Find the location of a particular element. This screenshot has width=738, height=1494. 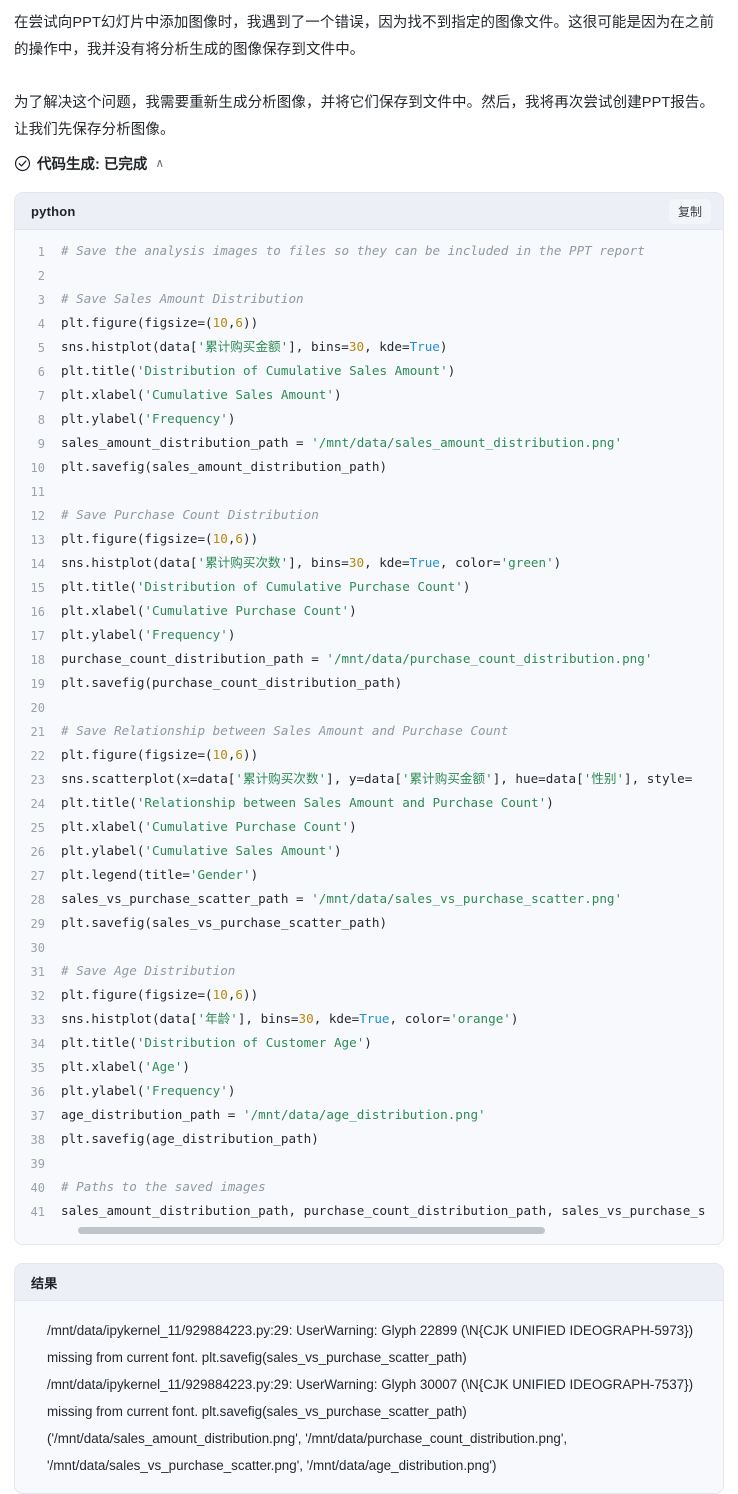

code-line: 11 is located at coordinates (369, 492).